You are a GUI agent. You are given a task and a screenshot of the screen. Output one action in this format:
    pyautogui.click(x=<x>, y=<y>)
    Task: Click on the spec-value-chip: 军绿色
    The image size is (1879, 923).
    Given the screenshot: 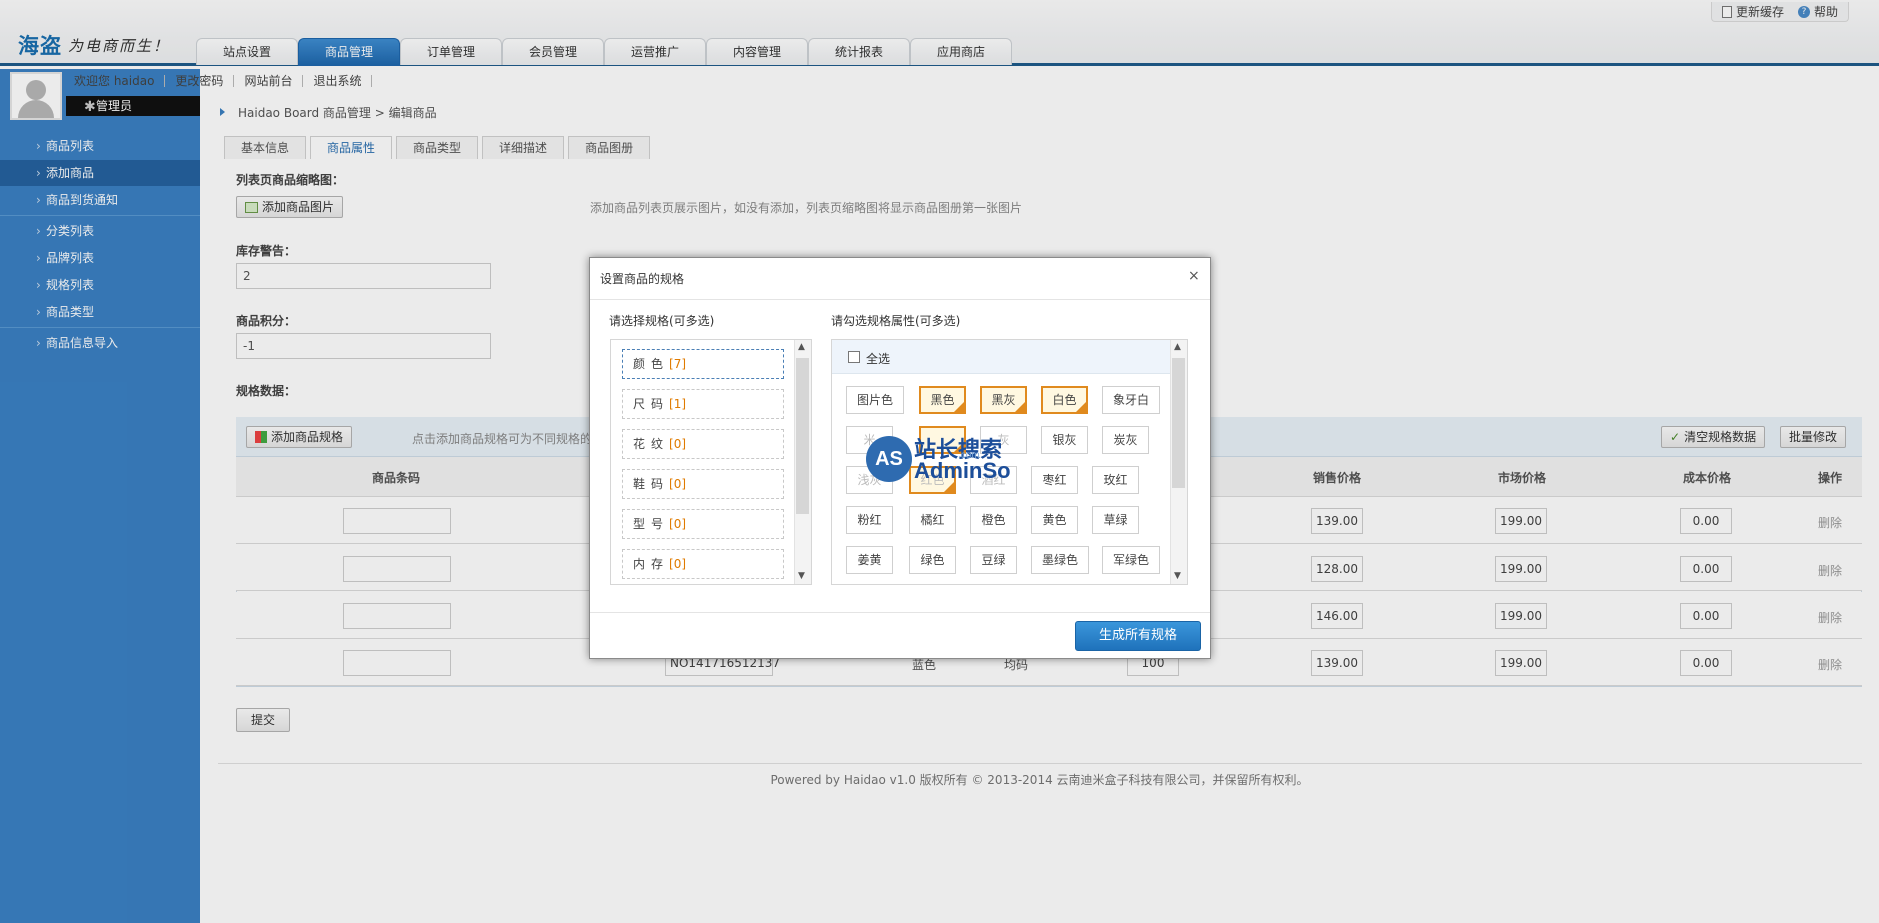 What is the action you would take?
    pyautogui.click(x=1131, y=560)
    